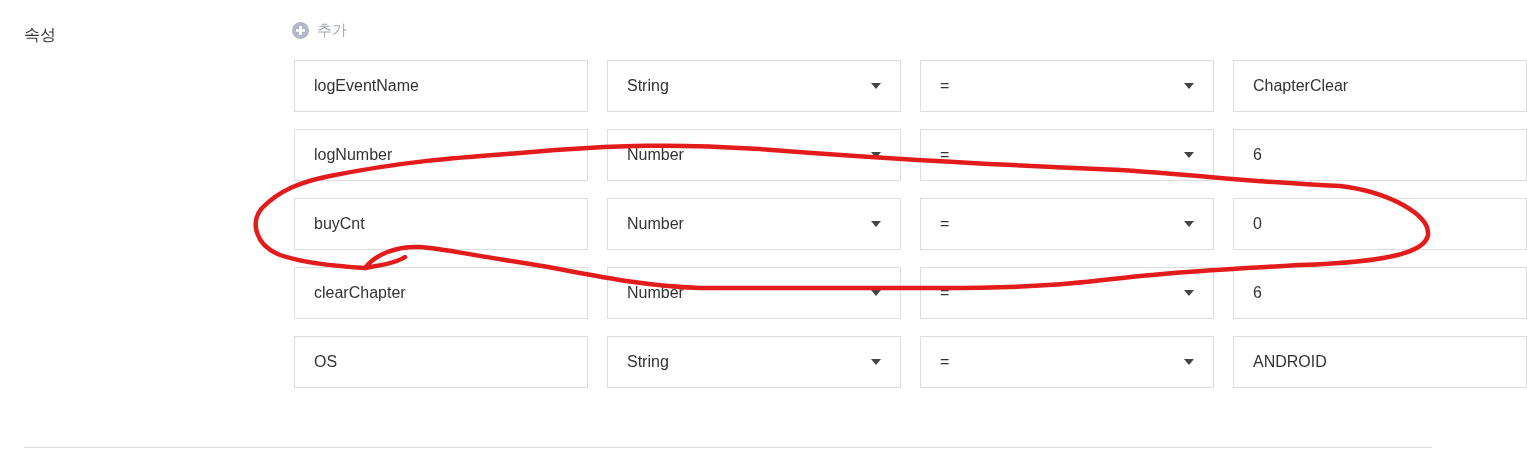 Image resolution: width=1527 pixels, height=450 pixels. Describe the element at coordinates (441, 293) in the screenshot. I see `name-field: clearChapter` at that location.